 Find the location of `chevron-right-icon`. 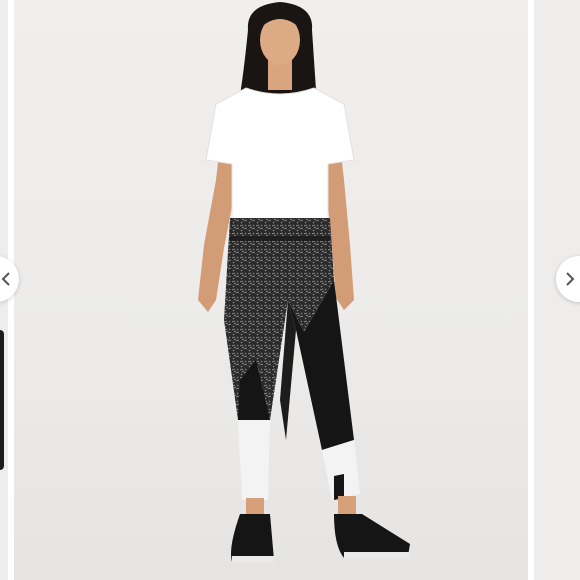

chevron-right-icon is located at coordinates (570, 279).